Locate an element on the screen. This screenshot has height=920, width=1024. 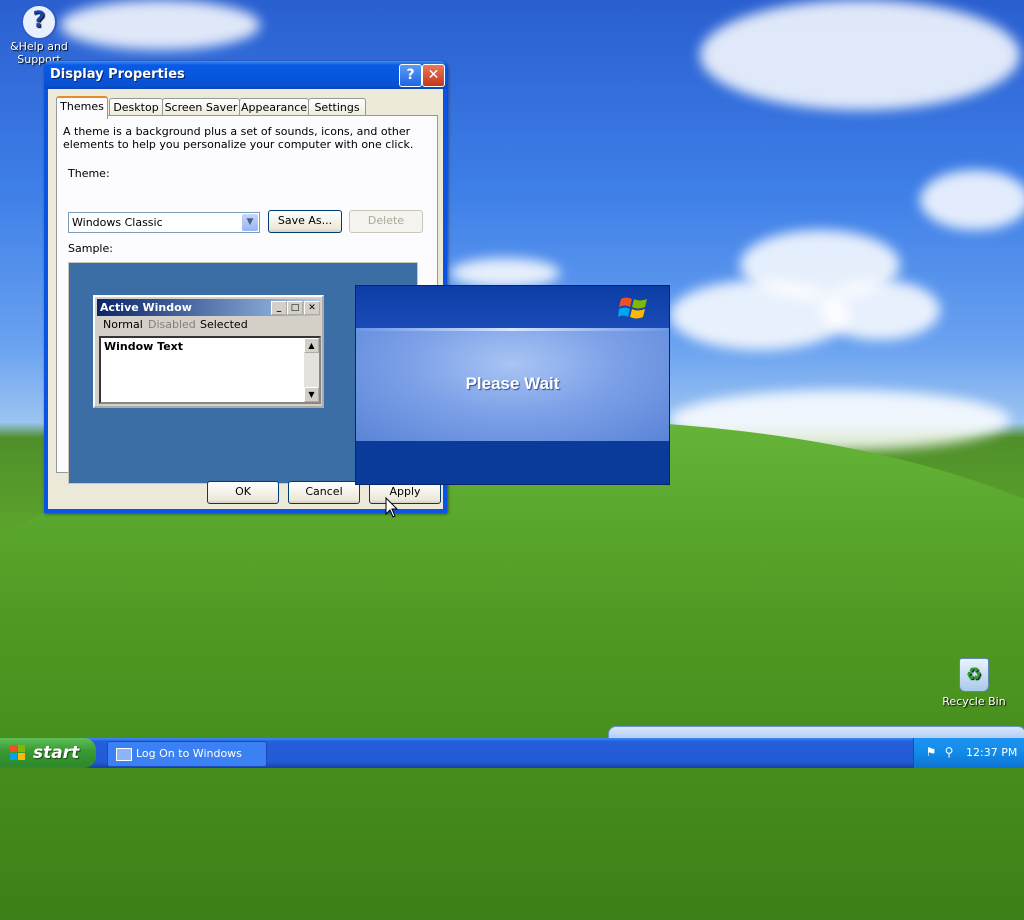
network-icon: ⚑ is located at coordinates (931, 752).